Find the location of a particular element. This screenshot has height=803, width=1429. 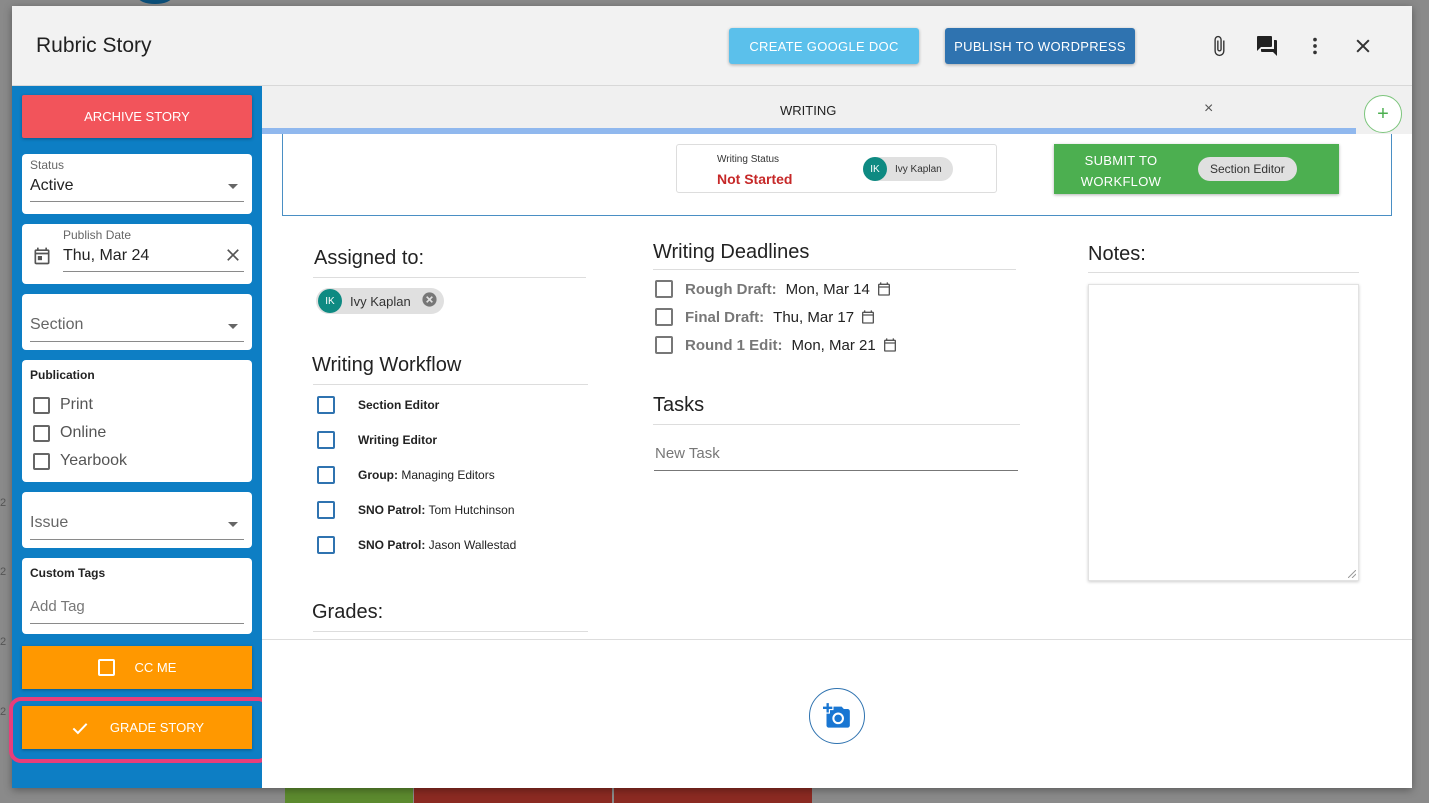

publish-to-wordpress-button: PUBLISH TO WORDPRESS is located at coordinates (1040, 46).